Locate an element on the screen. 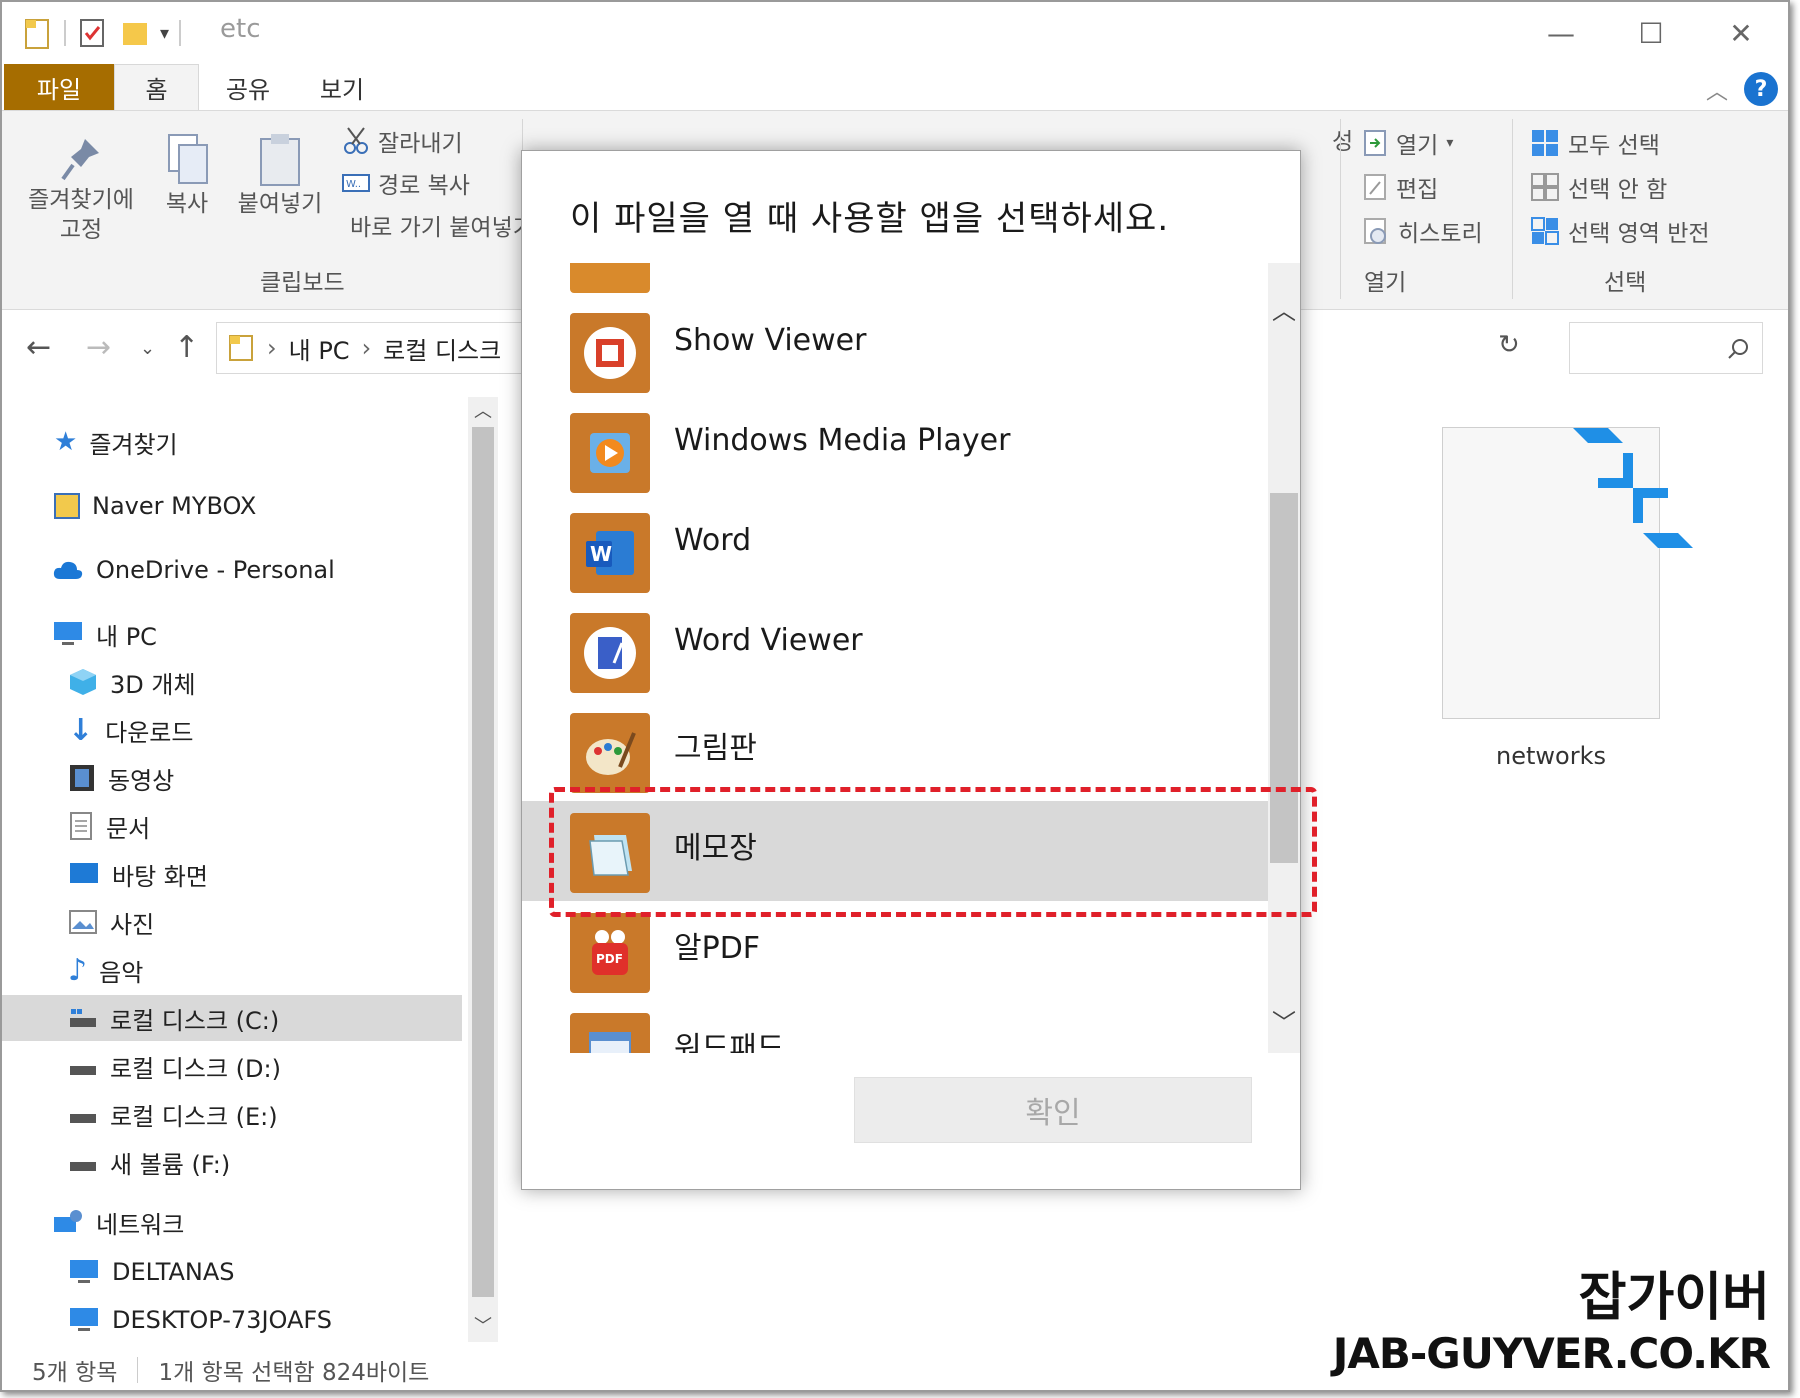 Image resolution: width=1800 pixels, height=1398 pixels. download-arrow-icon: ↓ is located at coordinates (81, 730).